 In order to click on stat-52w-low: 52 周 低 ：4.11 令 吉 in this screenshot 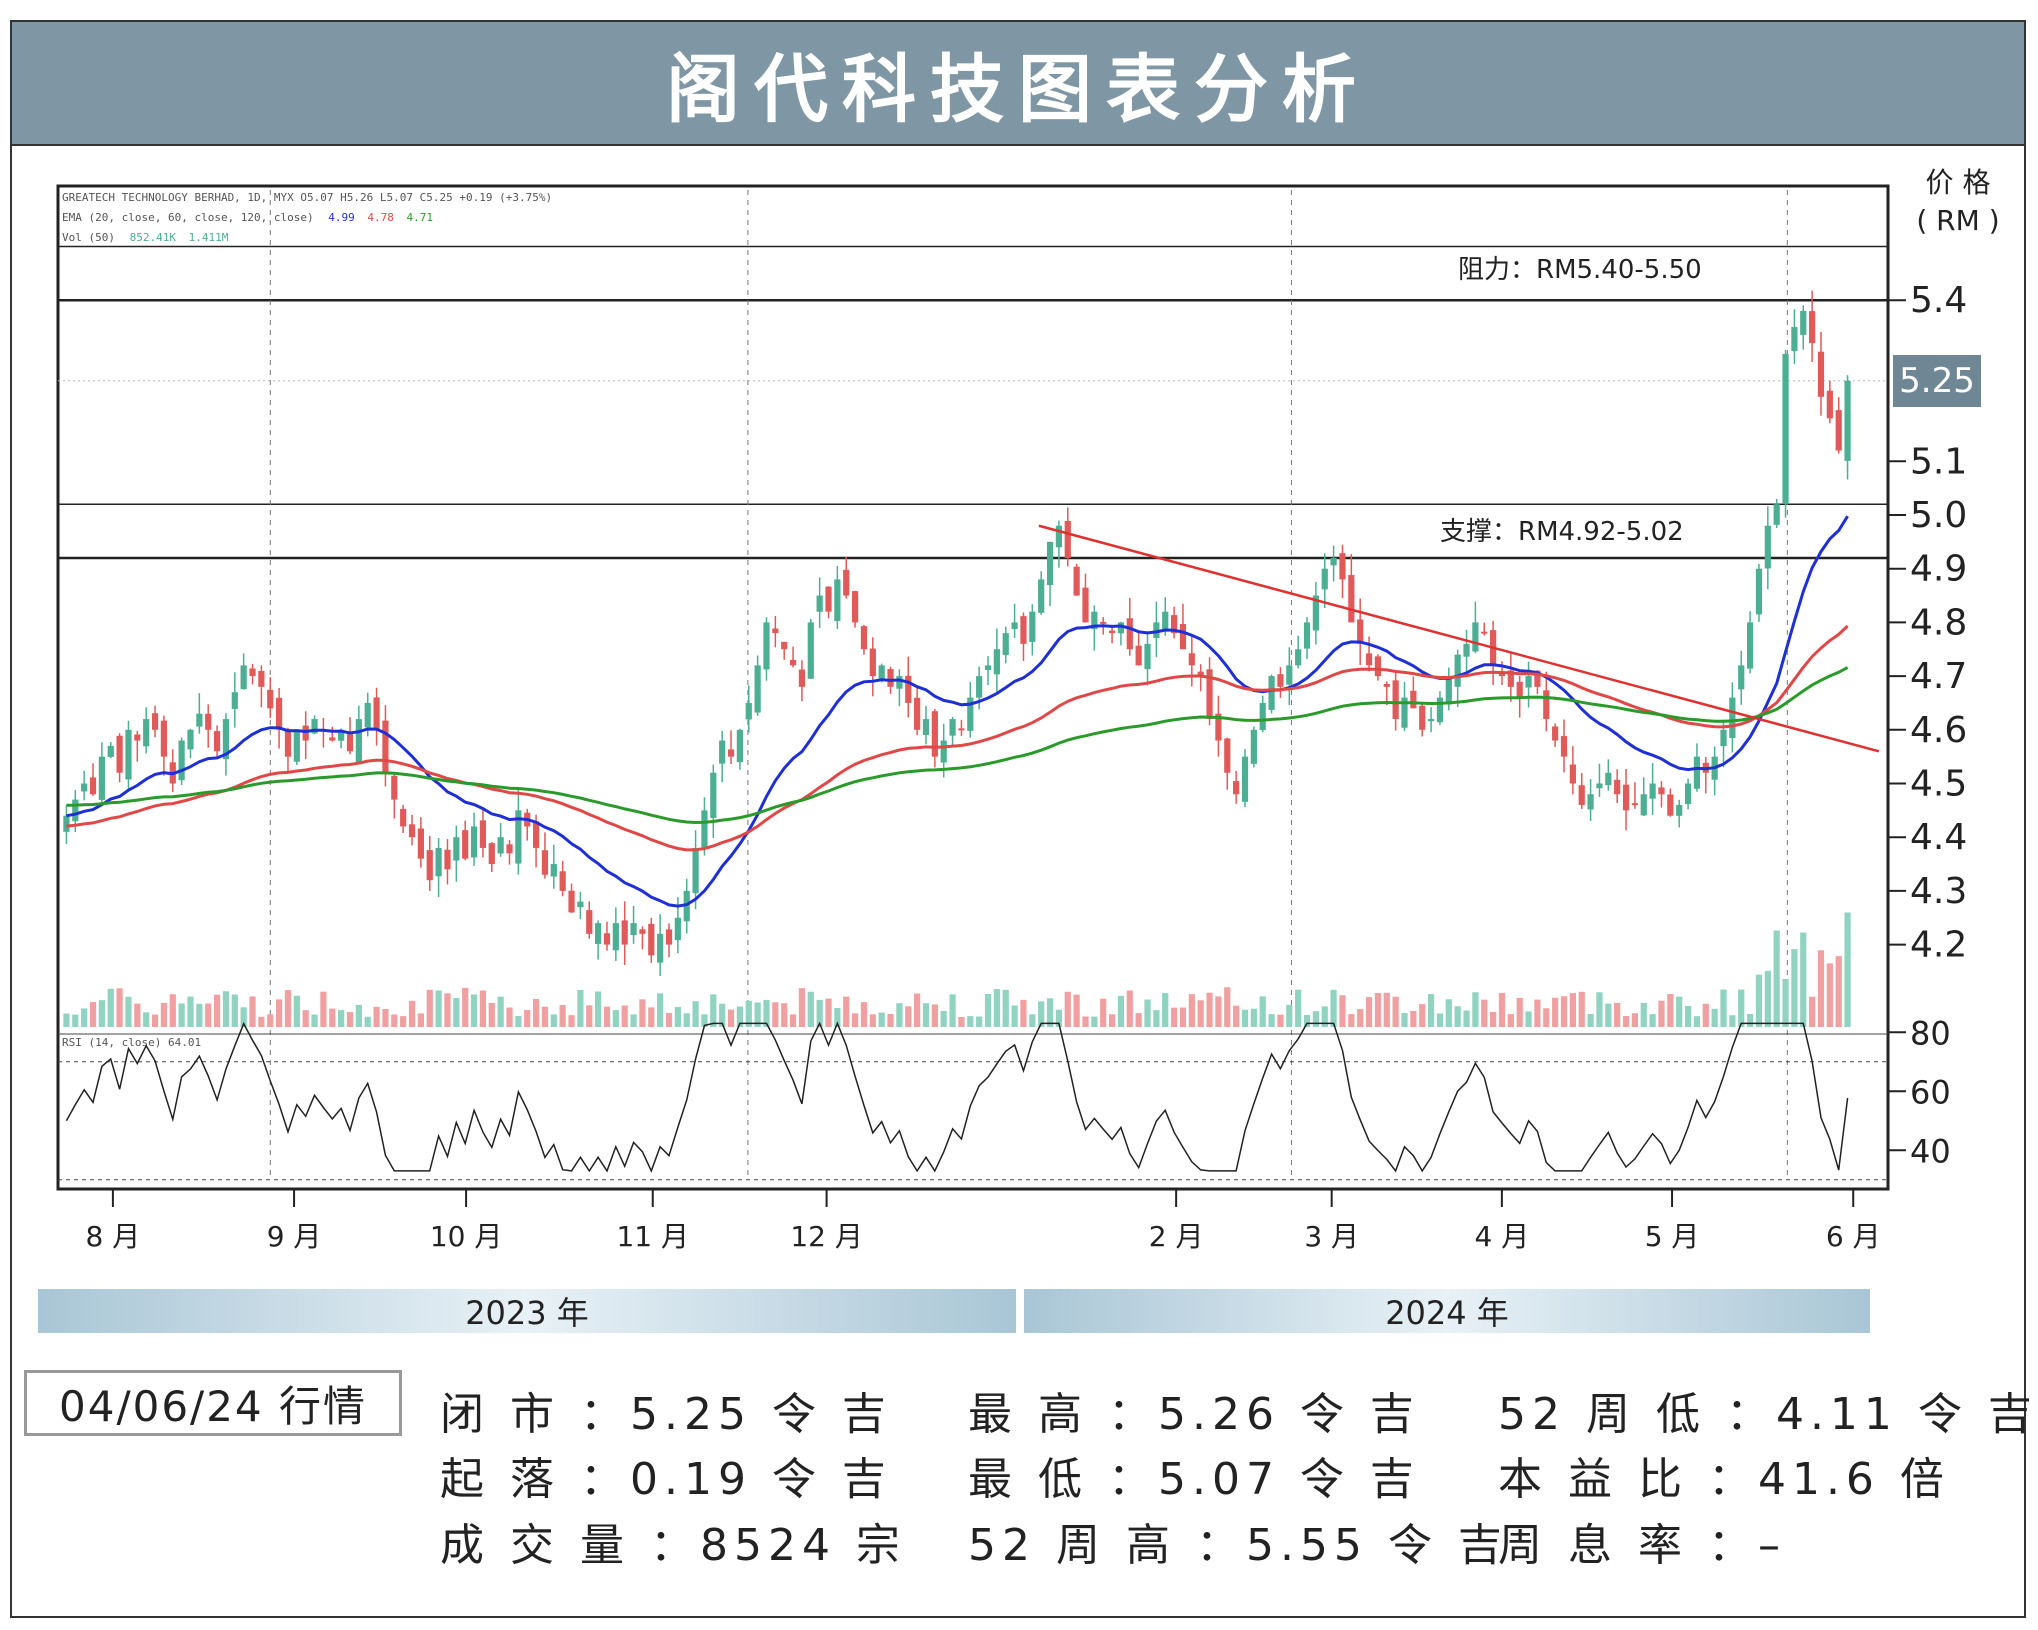, I will do `click(1768, 1414)`.